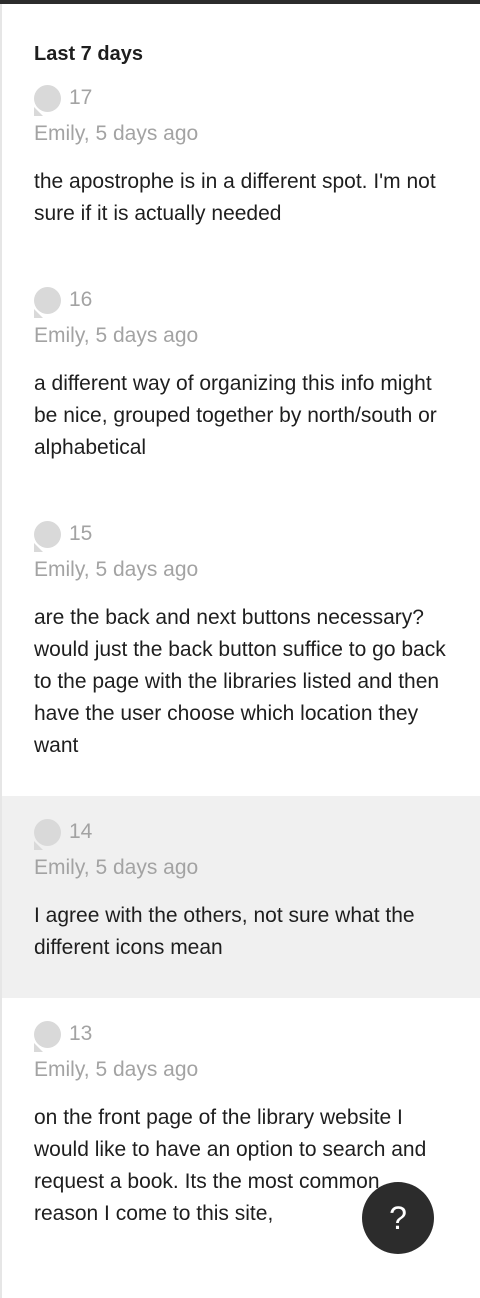  I want to click on comment-number: 17, so click(81, 97).